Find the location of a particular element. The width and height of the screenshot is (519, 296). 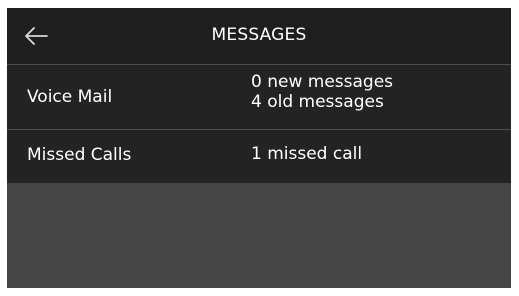

page-title: MESSAGES is located at coordinates (259, 35).